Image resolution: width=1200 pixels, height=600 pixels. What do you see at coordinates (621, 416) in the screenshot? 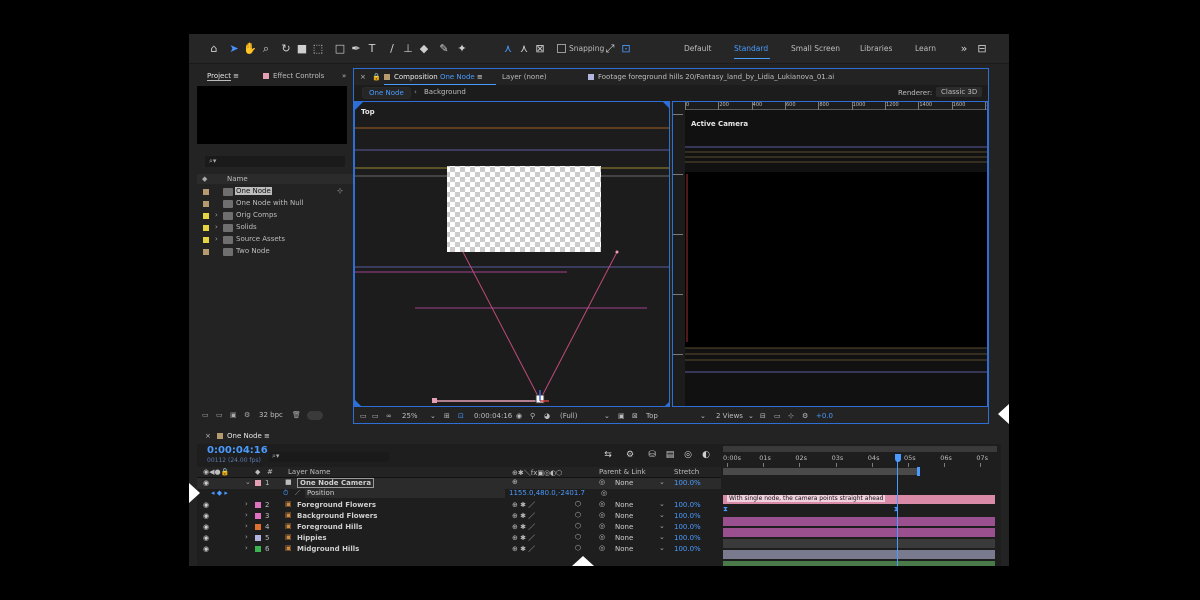
I see `toggle-transparency-icon: ▣` at bounding box center [621, 416].